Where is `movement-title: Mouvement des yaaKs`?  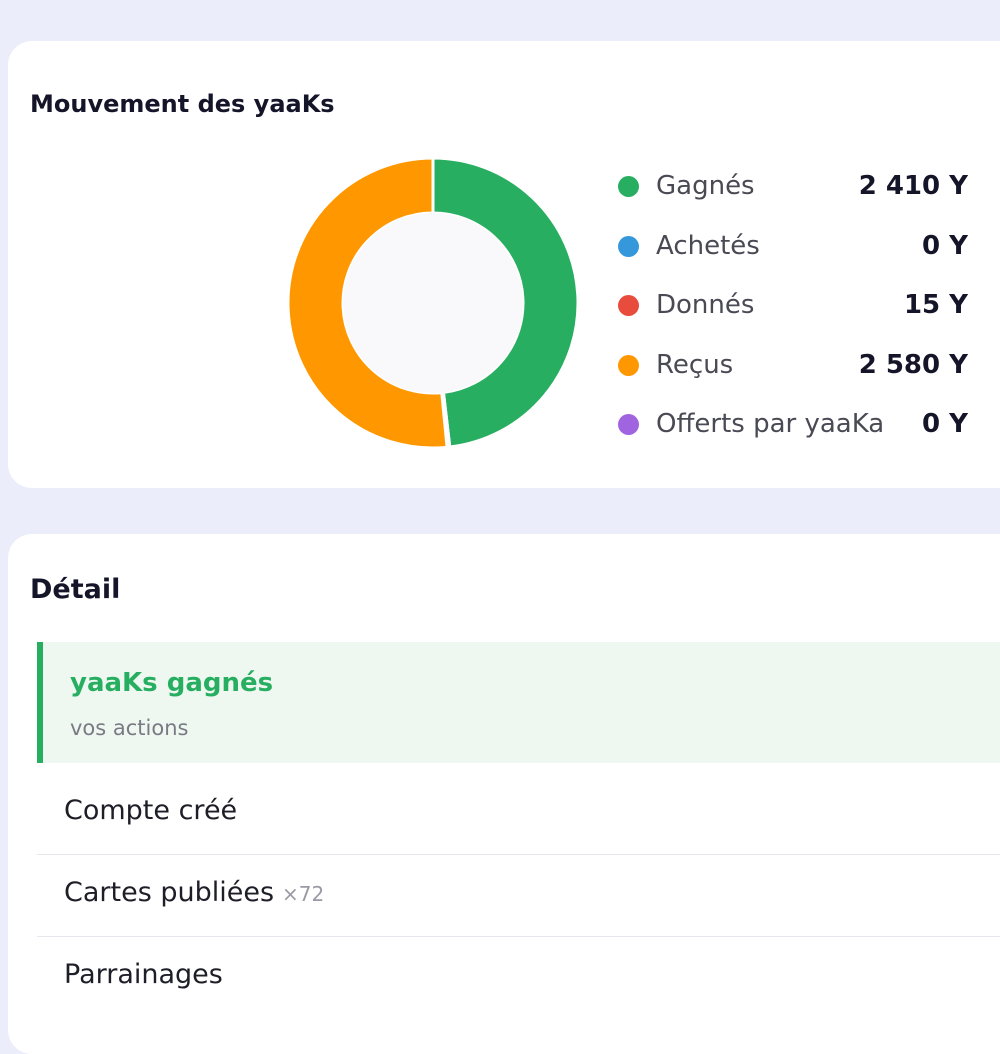
movement-title: Mouvement des yaaKs is located at coordinates (182, 104).